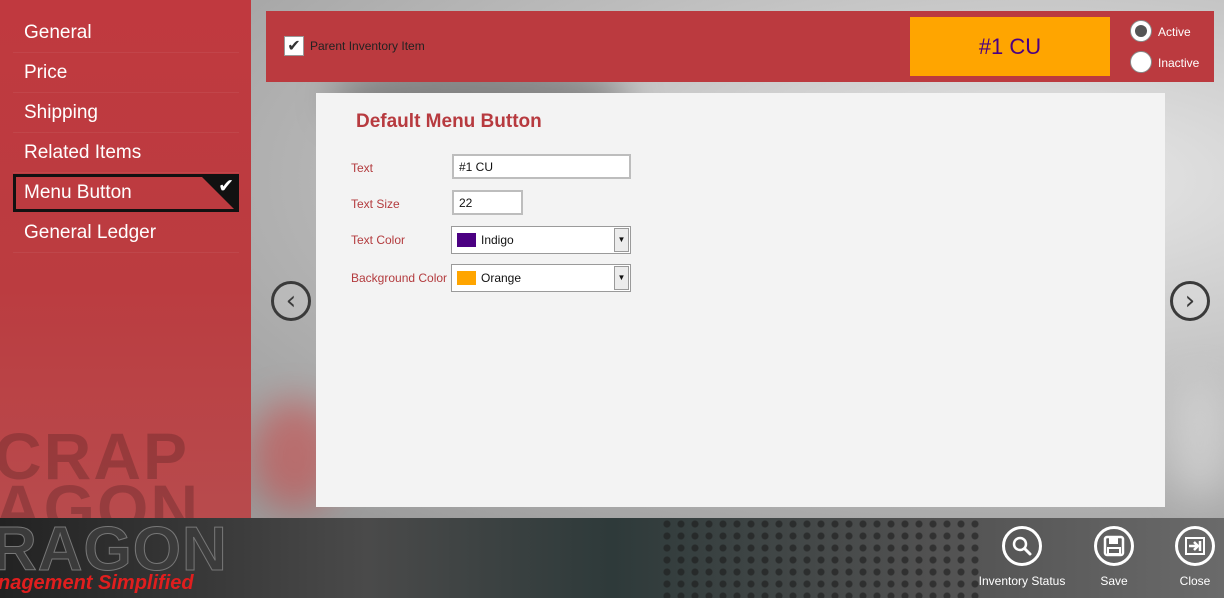  I want to click on section-title: Default Menu Button, so click(449, 121).